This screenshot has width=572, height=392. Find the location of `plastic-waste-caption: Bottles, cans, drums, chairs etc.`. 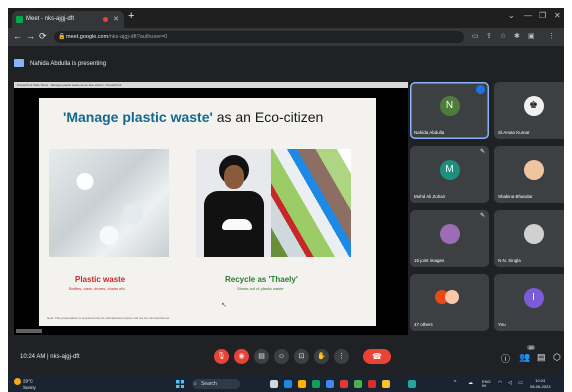

plastic-waste-caption: Bottles, cans, drums, chairs etc. is located at coordinates (97, 288).